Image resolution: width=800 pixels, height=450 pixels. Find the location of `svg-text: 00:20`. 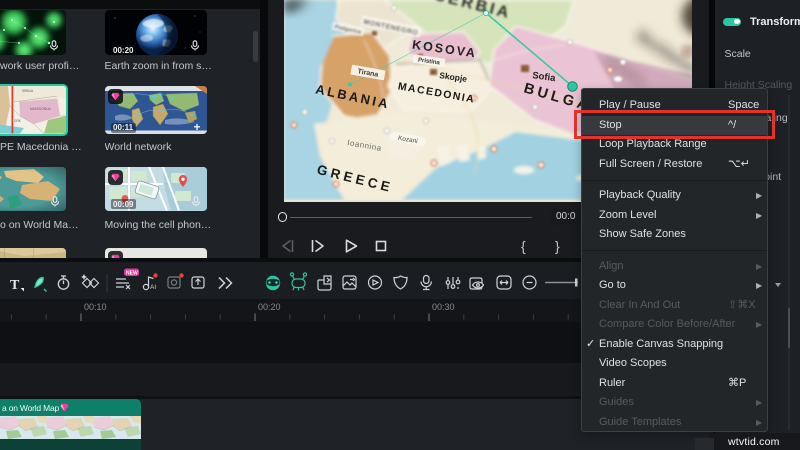

svg-text: 00:20 is located at coordinates (269, 307).